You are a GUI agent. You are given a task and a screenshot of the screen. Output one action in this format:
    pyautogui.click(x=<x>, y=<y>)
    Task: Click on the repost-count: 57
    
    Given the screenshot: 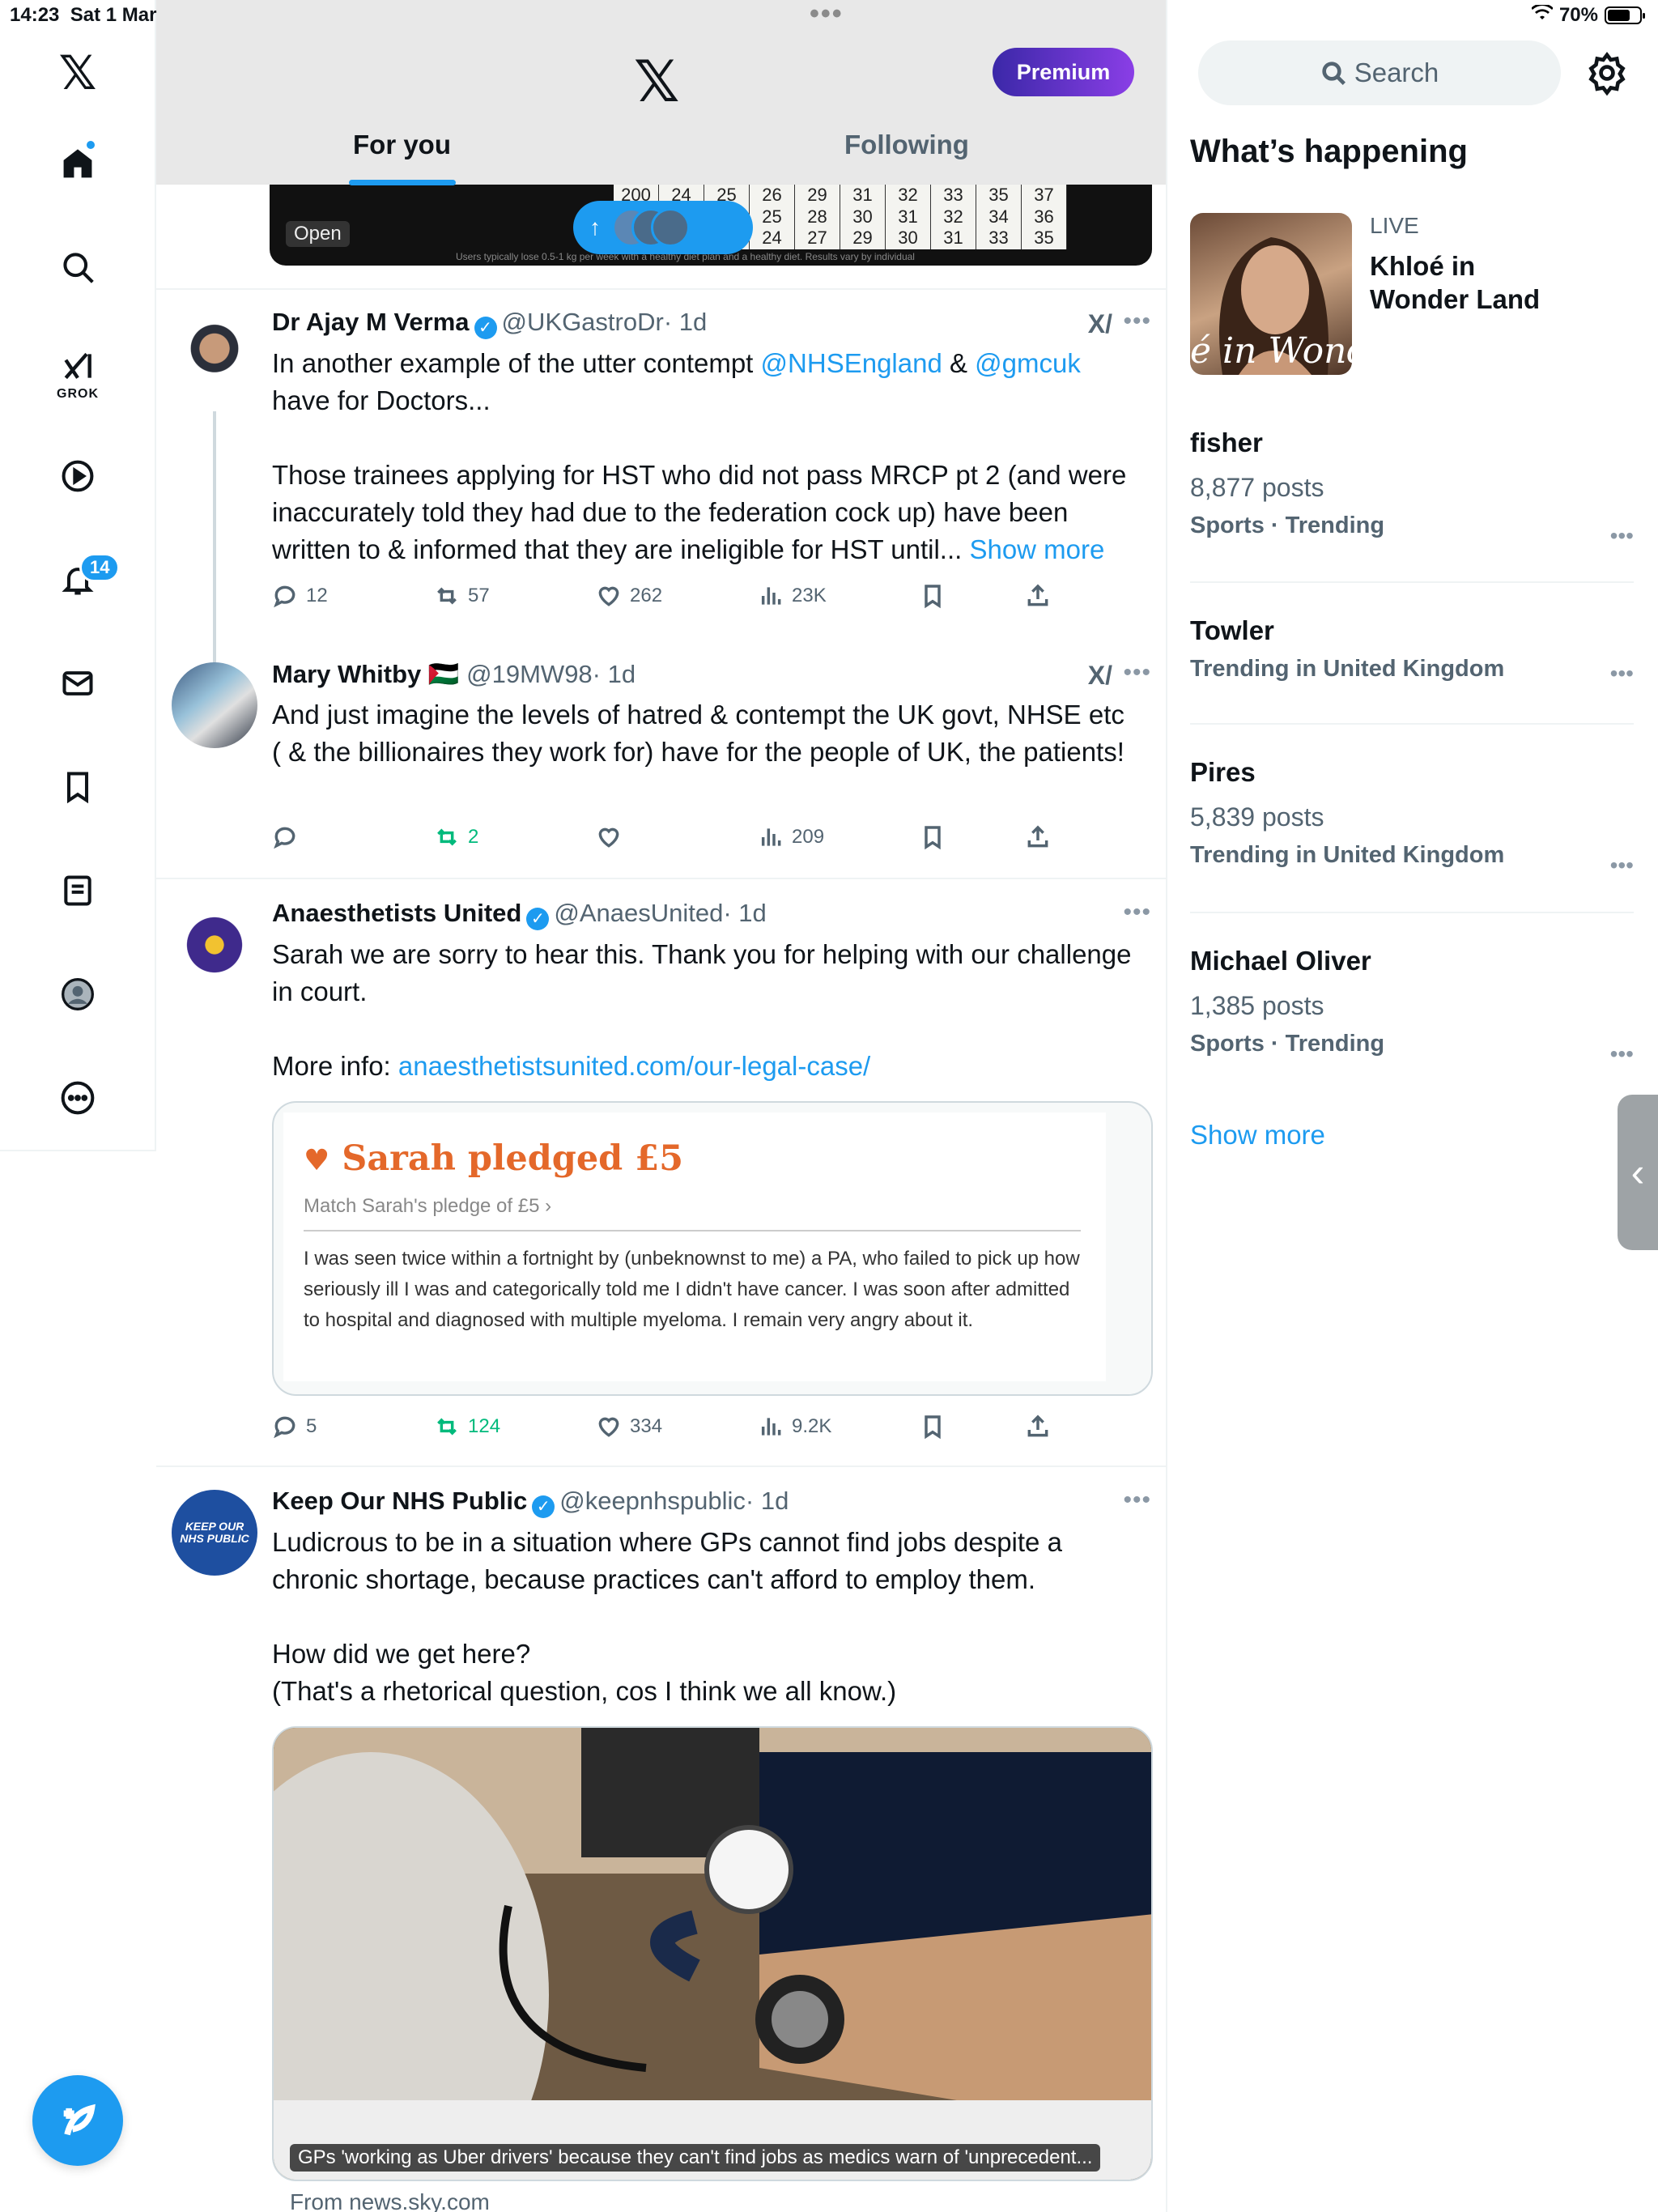 What is the action you would take?
    pyautogui.click(x=479, y=595)
    